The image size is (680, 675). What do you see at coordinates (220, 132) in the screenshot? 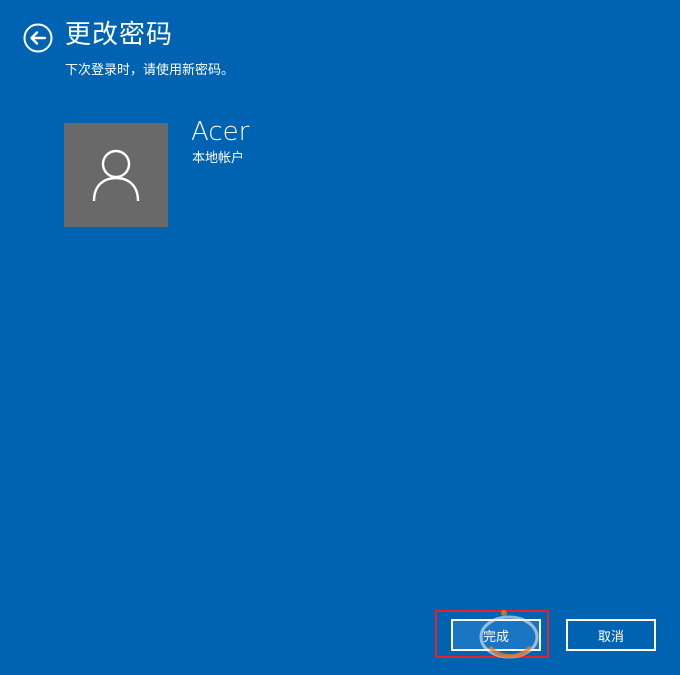
I see `user-name: Acer` at bounding box center [220, 132].